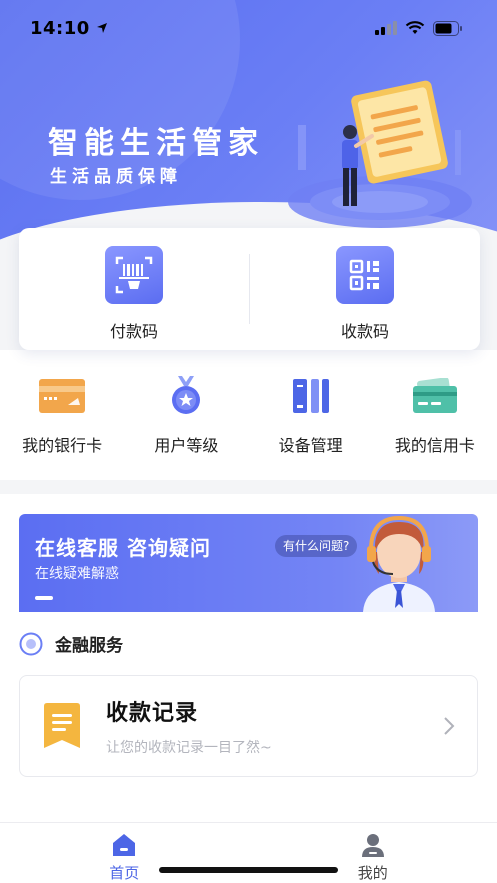 Image resolution: width=497 pixels, height=883 pixels. Describe the element at coordinates (62, 396) in the screenshot. I see `bank-card-icon` at that location.